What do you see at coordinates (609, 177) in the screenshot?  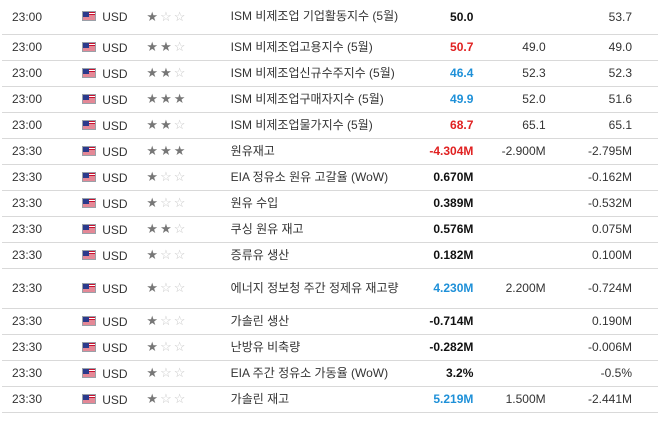 I see `previous-value: -0.162M` at bounding box center [609, 177].